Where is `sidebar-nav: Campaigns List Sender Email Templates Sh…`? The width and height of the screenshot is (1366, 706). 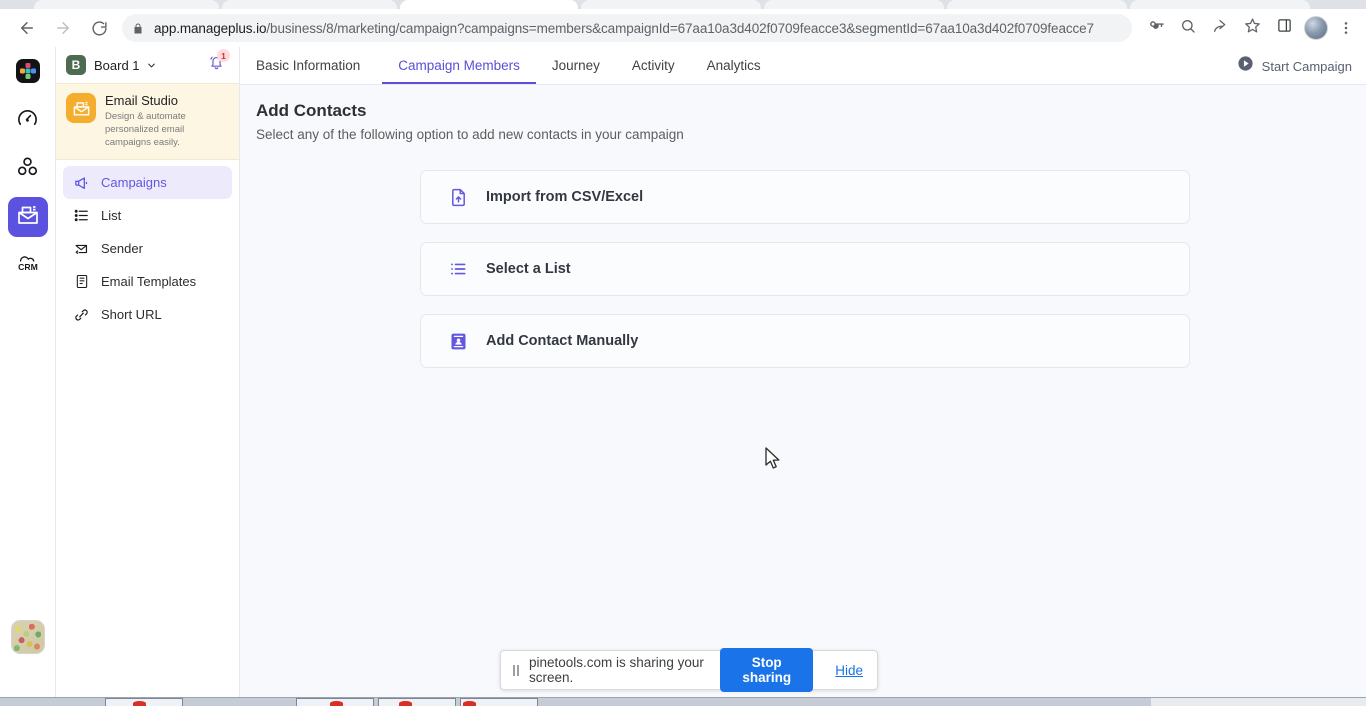 sidebar-nav: Campaigns List Sender Email Templates Sh… is located at coordinates (147, 245).